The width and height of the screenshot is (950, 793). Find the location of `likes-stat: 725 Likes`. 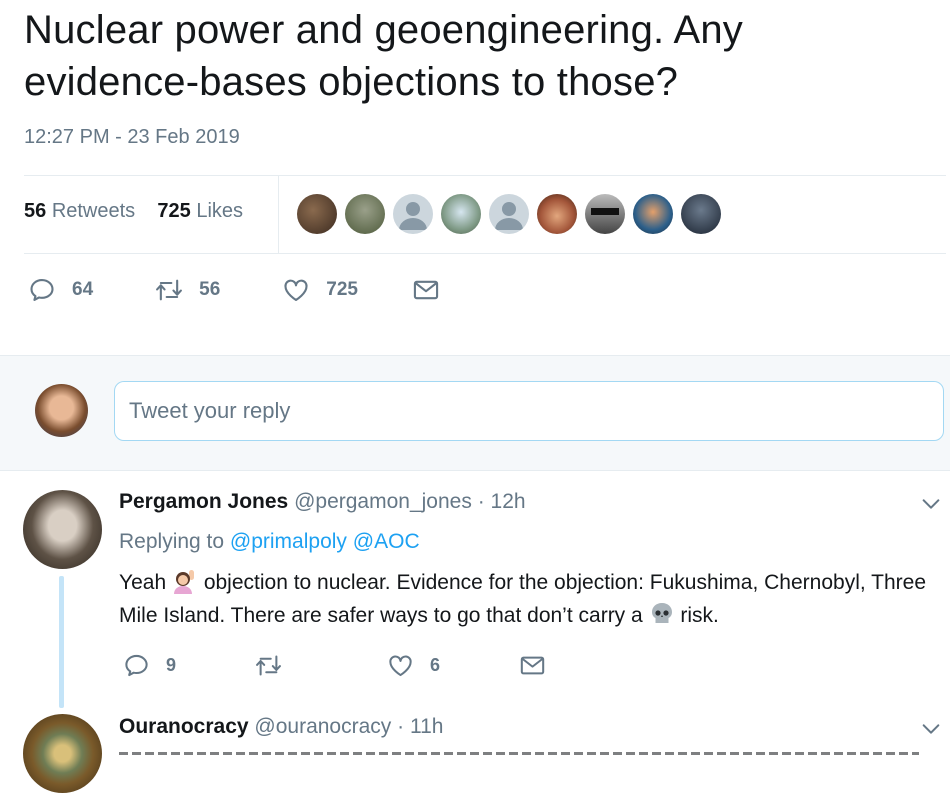

likes-stat: 725 Likes is located at coordinates (200, 211).